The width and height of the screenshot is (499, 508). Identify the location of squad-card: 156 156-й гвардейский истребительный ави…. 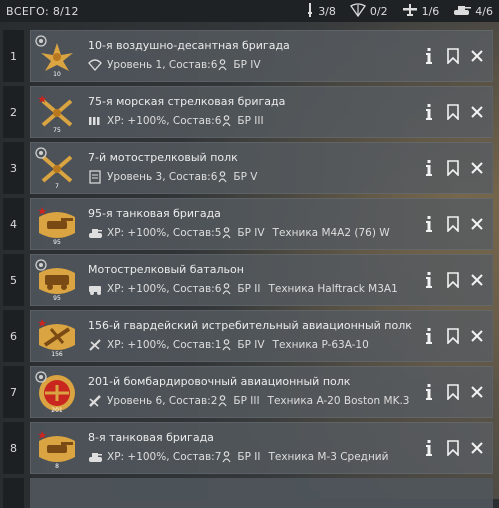
(261, 336).